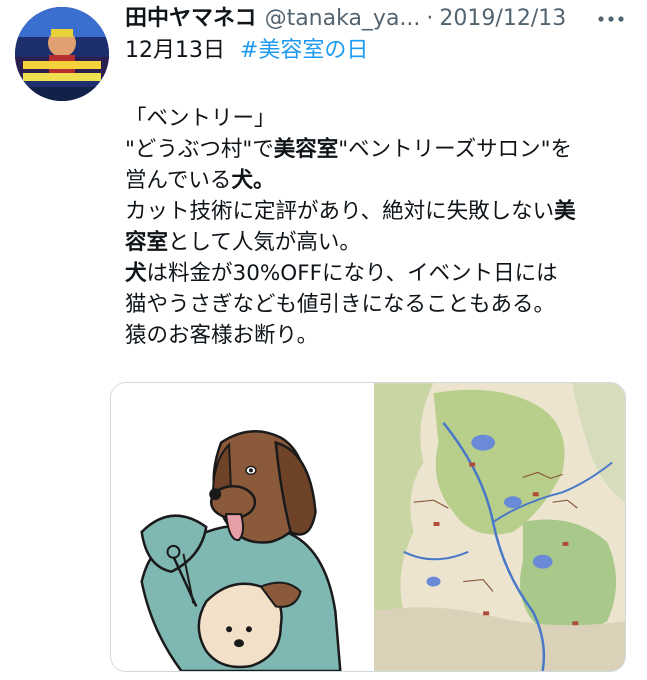 This screenshot has width=647, height=680. What do you see at coordinates (200, 118) in the screenshot?
I see `body-line-1: 「ベントリー」` at bounding box center [200, 118].